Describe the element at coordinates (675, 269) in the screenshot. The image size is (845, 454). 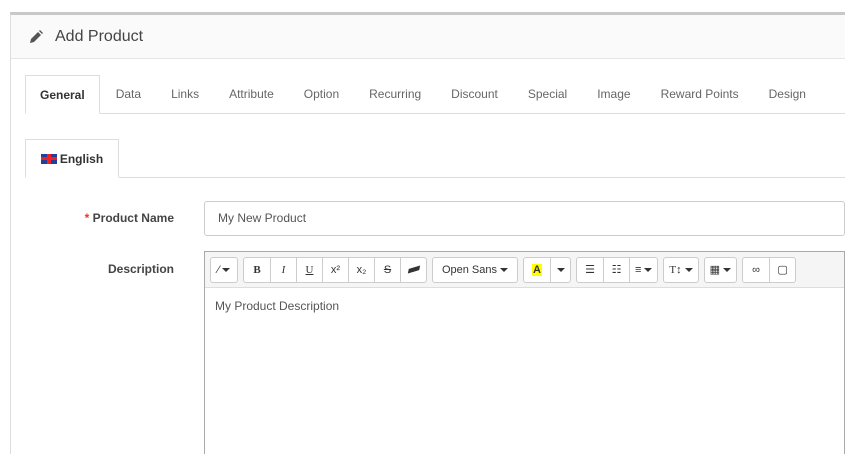
I see `font-size-icon: T↕` at that location.